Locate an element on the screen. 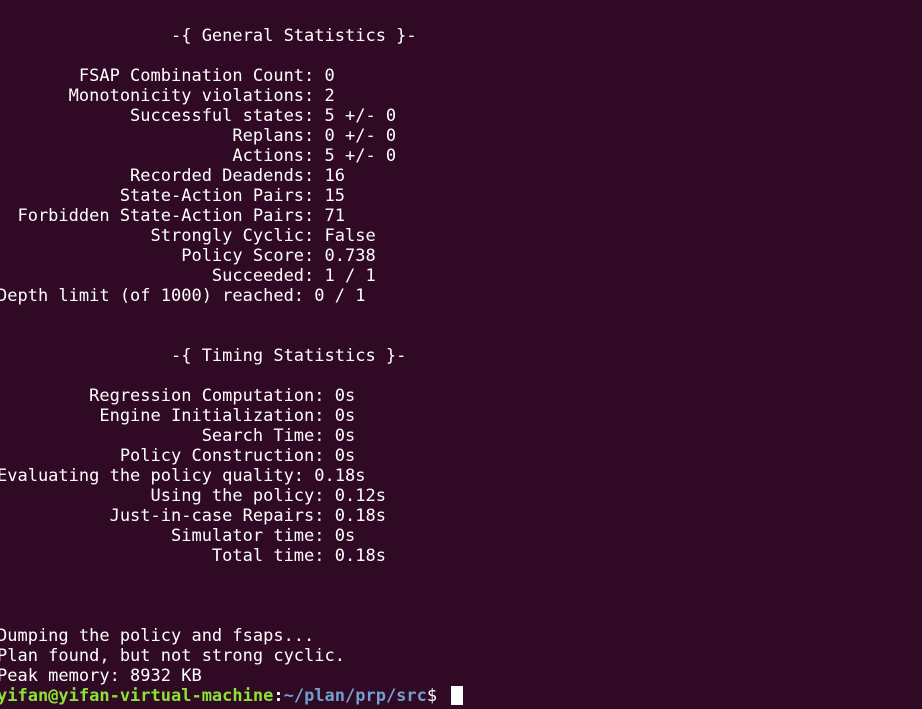 This screenshot has width=922, height=709. stat-monotonicity-violations: Monotonicity violations: 2 is located at coordinates (167, 96).